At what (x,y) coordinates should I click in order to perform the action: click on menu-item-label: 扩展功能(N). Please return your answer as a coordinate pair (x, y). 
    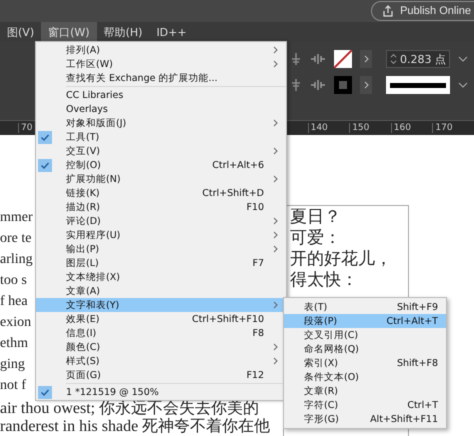
    Looking at the image, I should click on (94, 179).